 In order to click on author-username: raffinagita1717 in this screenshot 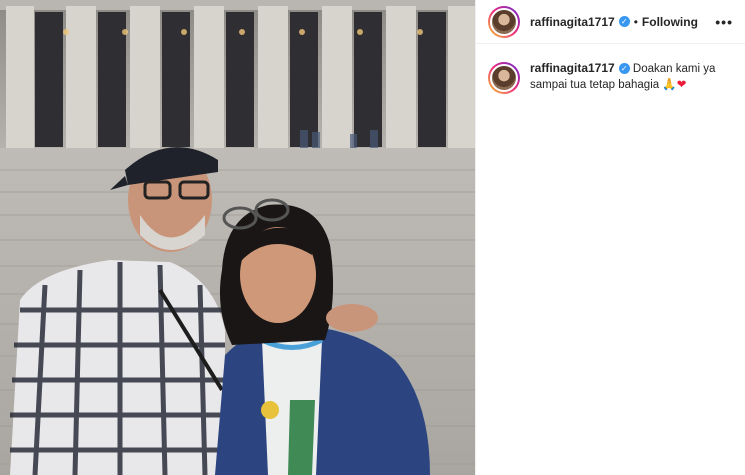, I will do `click(572, 22)`.